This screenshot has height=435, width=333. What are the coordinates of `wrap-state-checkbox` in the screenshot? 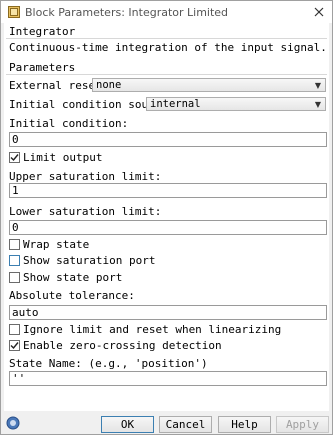 It's located at (14, 244).